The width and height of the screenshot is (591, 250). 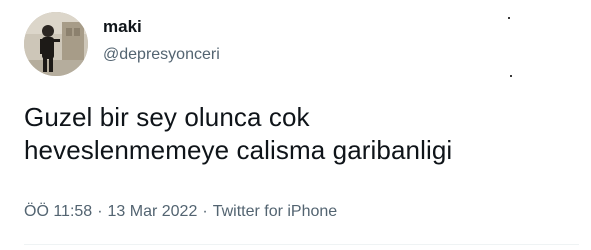 I want to click on user-handle: @depresyonceri, so click(x=161, y=55).